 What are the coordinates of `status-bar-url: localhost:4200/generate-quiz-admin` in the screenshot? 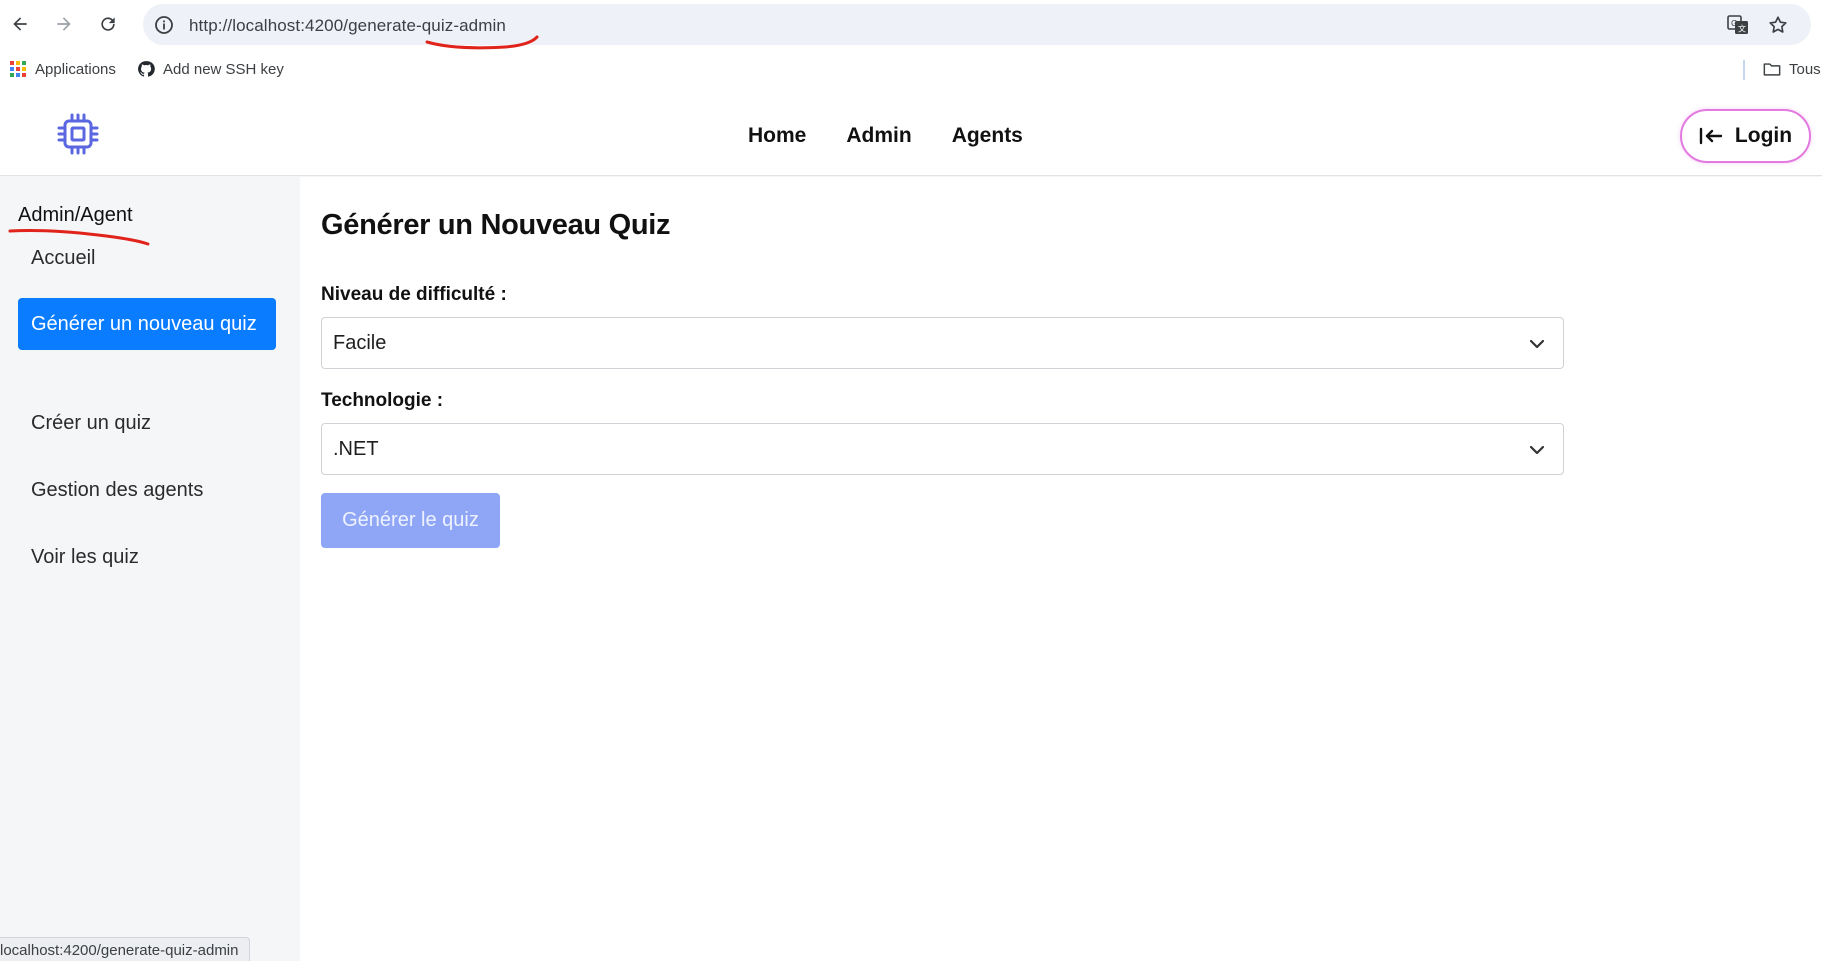 It's located at (125, 949).